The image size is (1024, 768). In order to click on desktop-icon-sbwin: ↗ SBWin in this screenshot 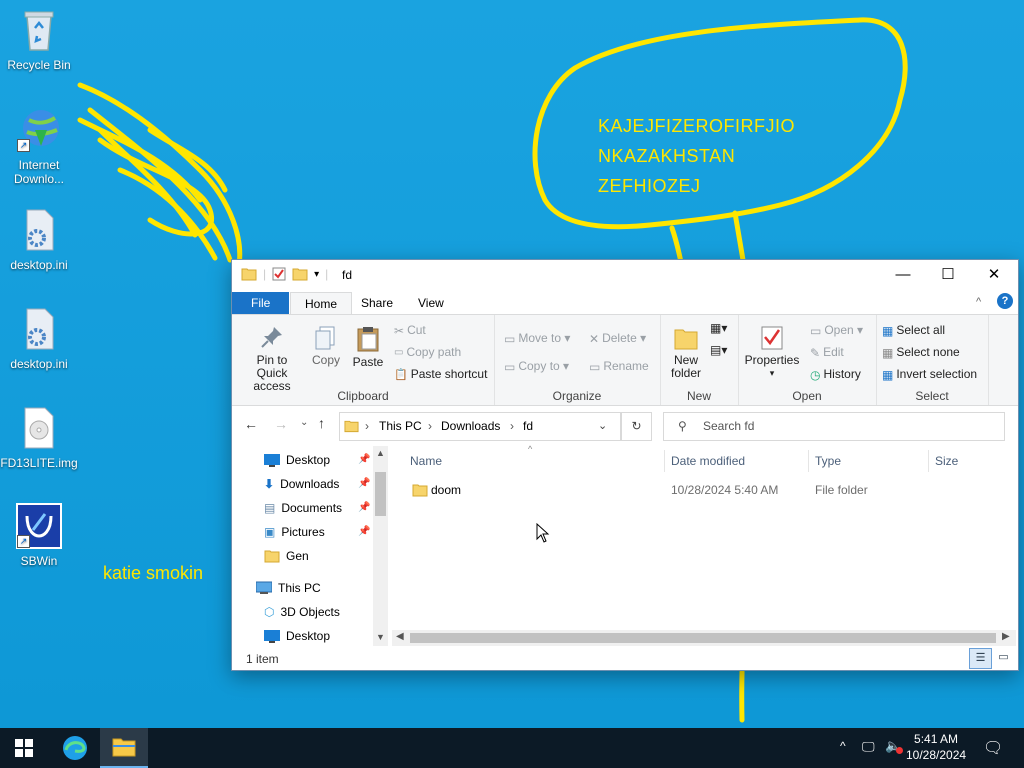, I will do `click(39, 535)`.